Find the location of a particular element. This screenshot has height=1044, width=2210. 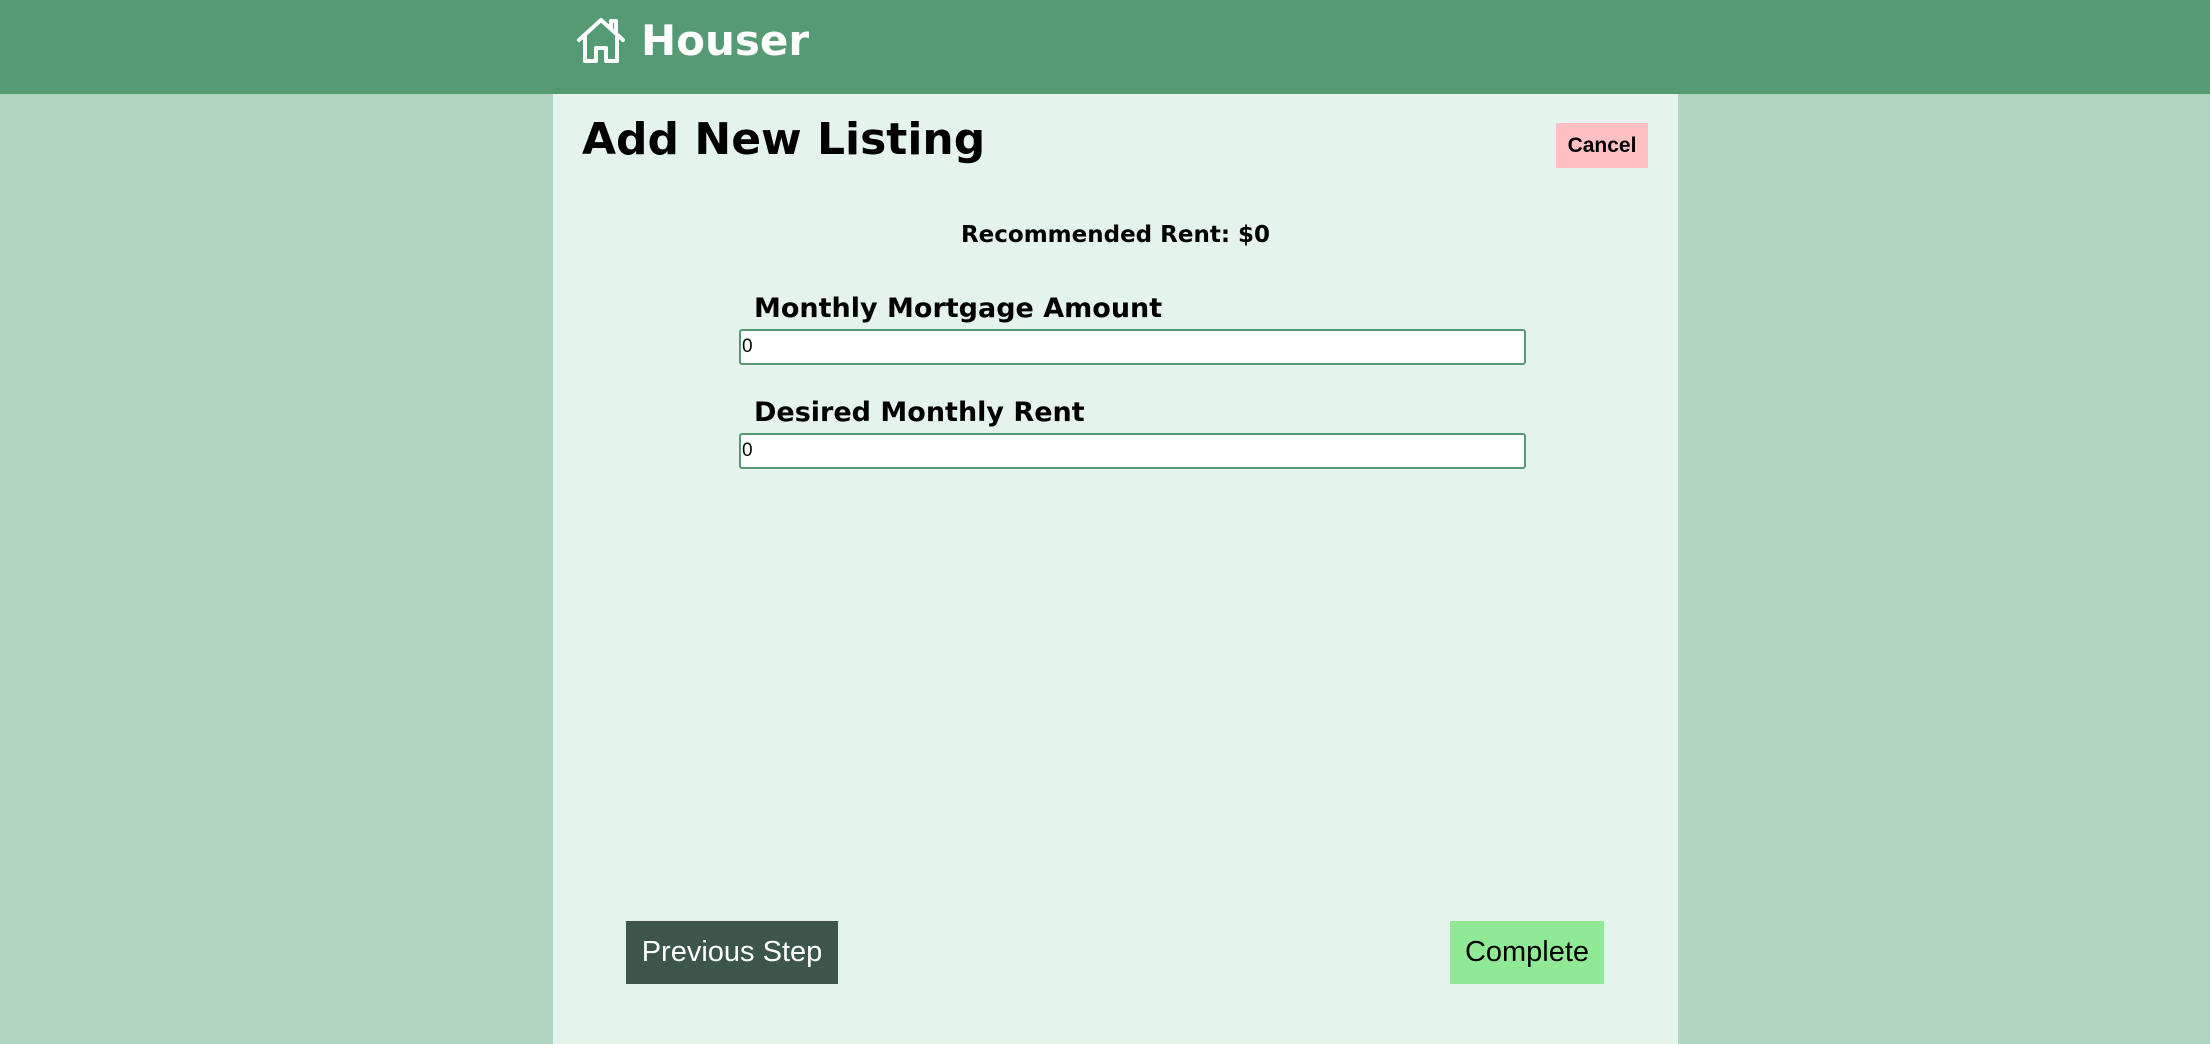

brand-title: Houser is located at coordinates (725, 40).